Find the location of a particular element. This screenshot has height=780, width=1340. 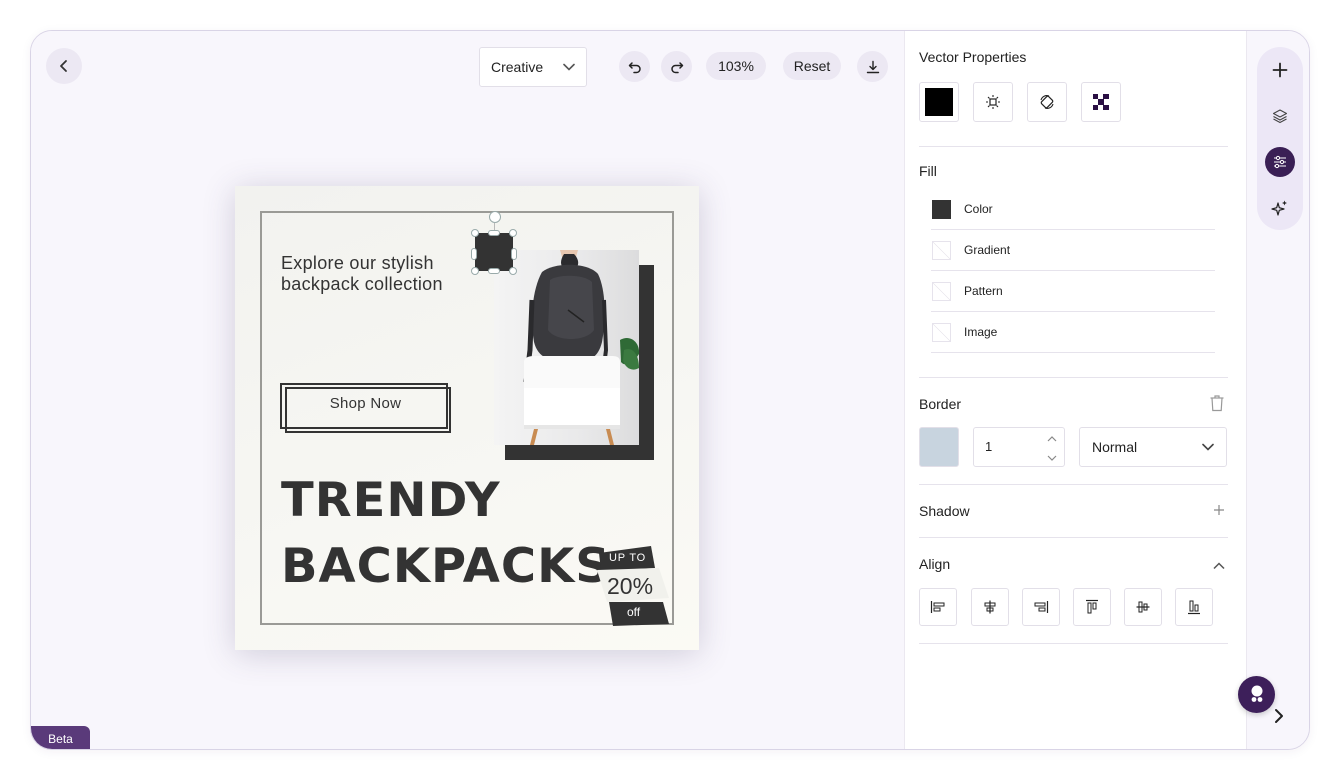

shop-now-label: Shop Now is located at coordinates (365, 403).